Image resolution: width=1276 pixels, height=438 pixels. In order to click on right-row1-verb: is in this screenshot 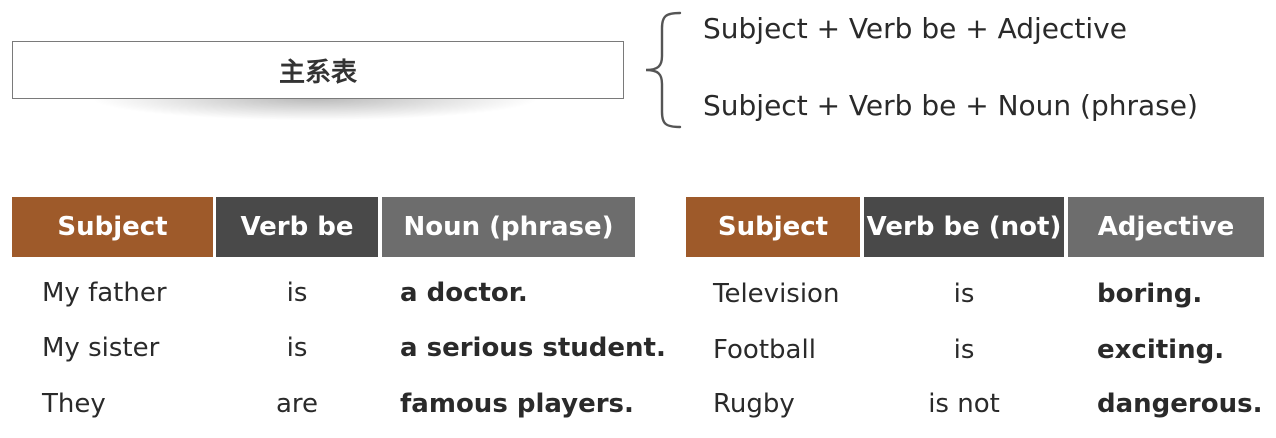, I will do `click(964, 294)`.